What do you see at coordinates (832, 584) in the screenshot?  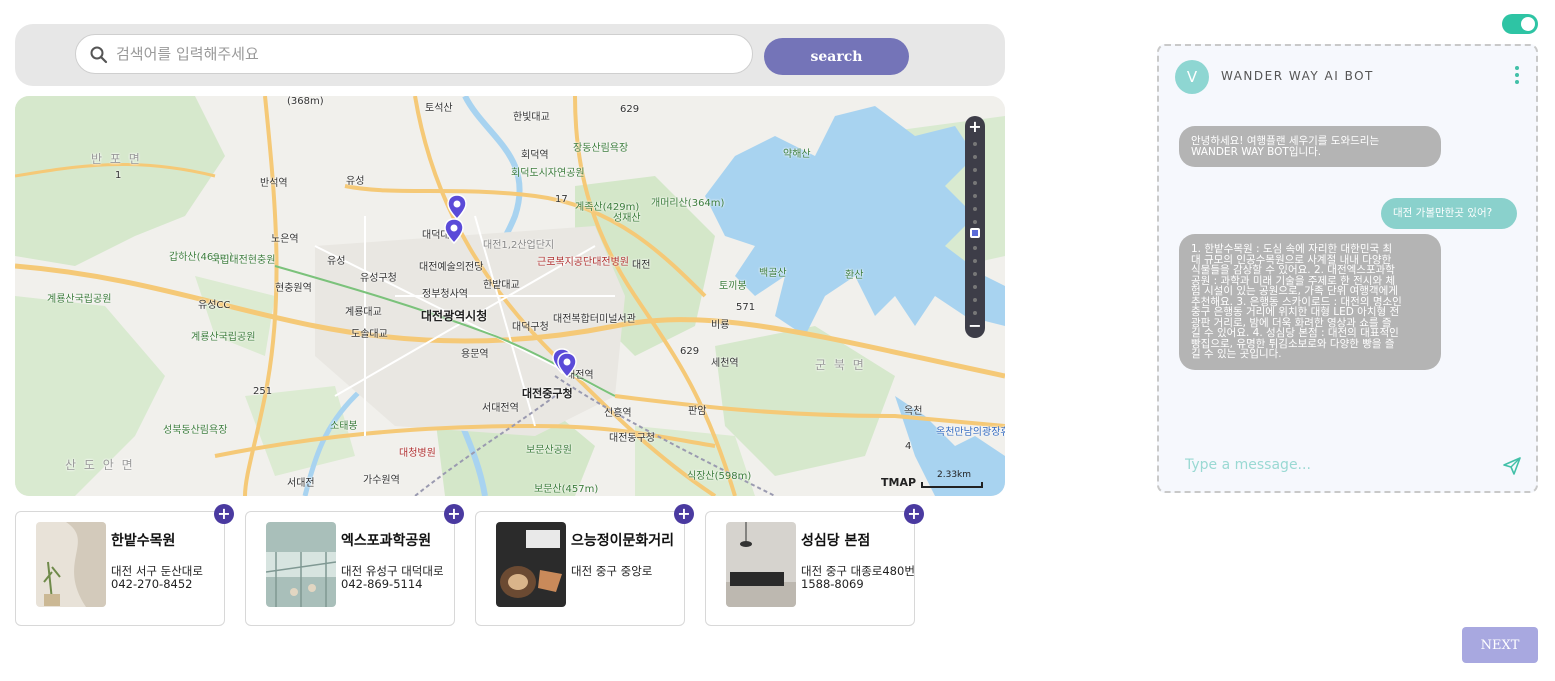 I see `place-phone: 1588-8069` at bounding box center [832, 584].